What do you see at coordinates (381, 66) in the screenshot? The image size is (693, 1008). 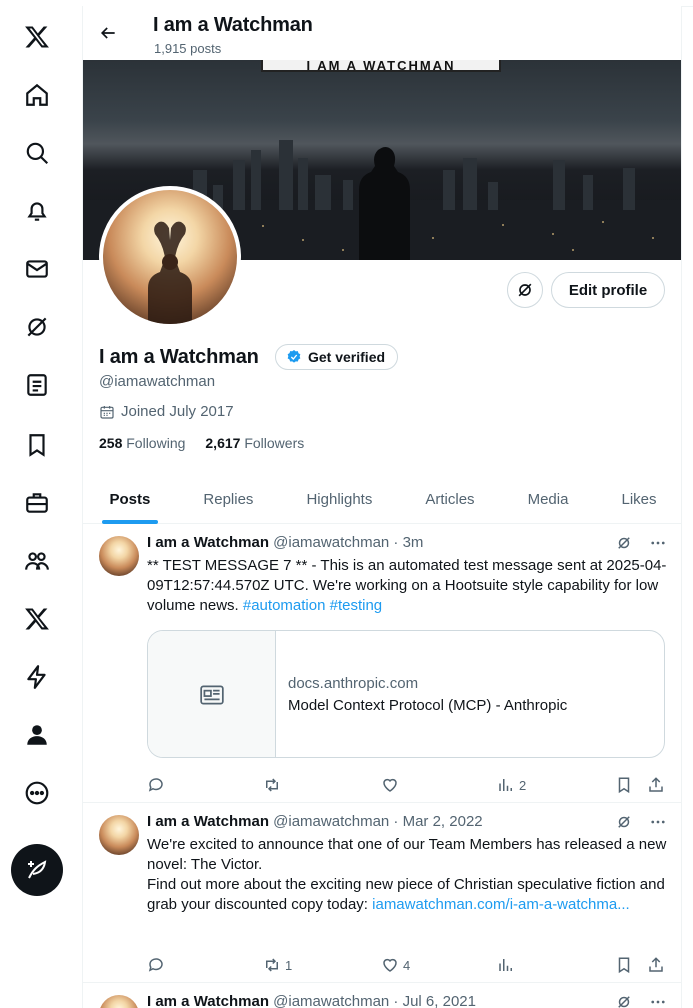 I see `banner-sign: I AM A WATCHMAN` at bounding box center [381, 66].